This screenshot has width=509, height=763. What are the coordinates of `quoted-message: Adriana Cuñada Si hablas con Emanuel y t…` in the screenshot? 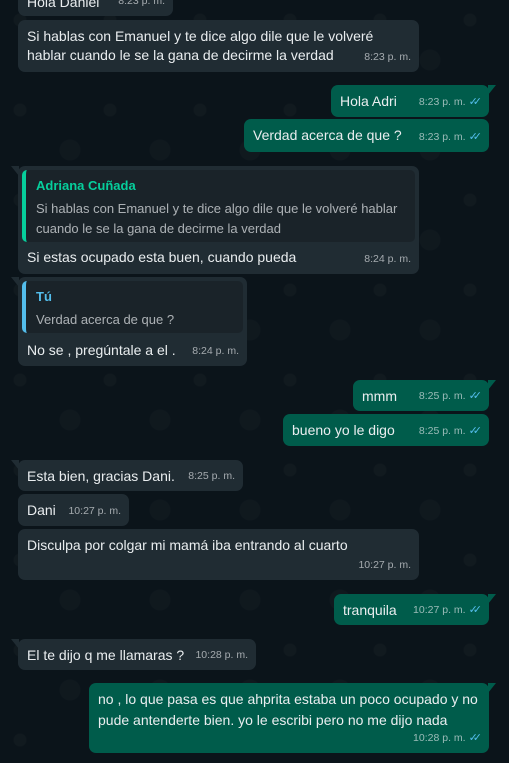 It's located at (218, 206).